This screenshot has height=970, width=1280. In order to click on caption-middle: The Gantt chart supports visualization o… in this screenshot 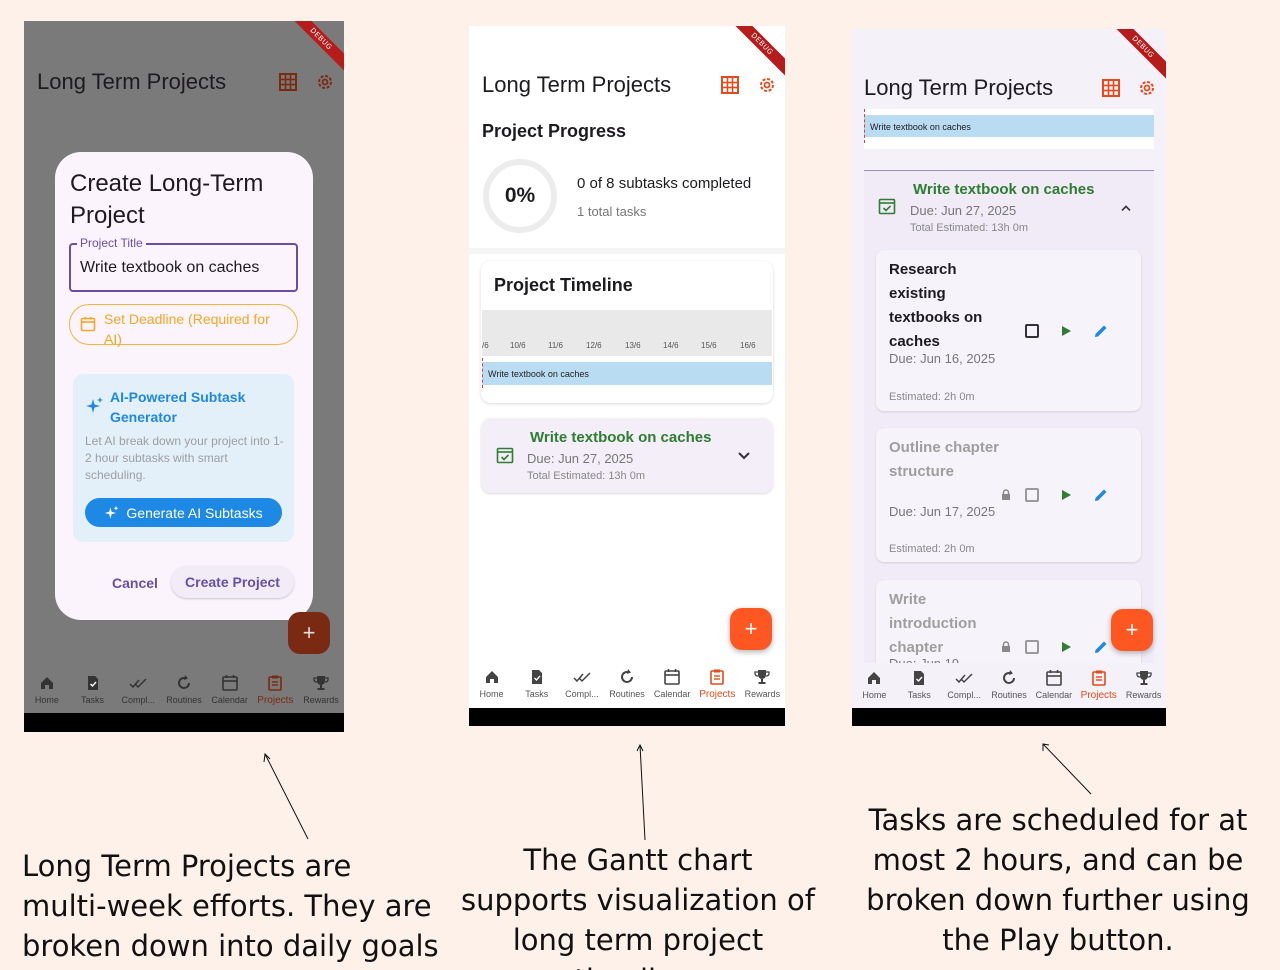, I will do `click(638, 906)`.